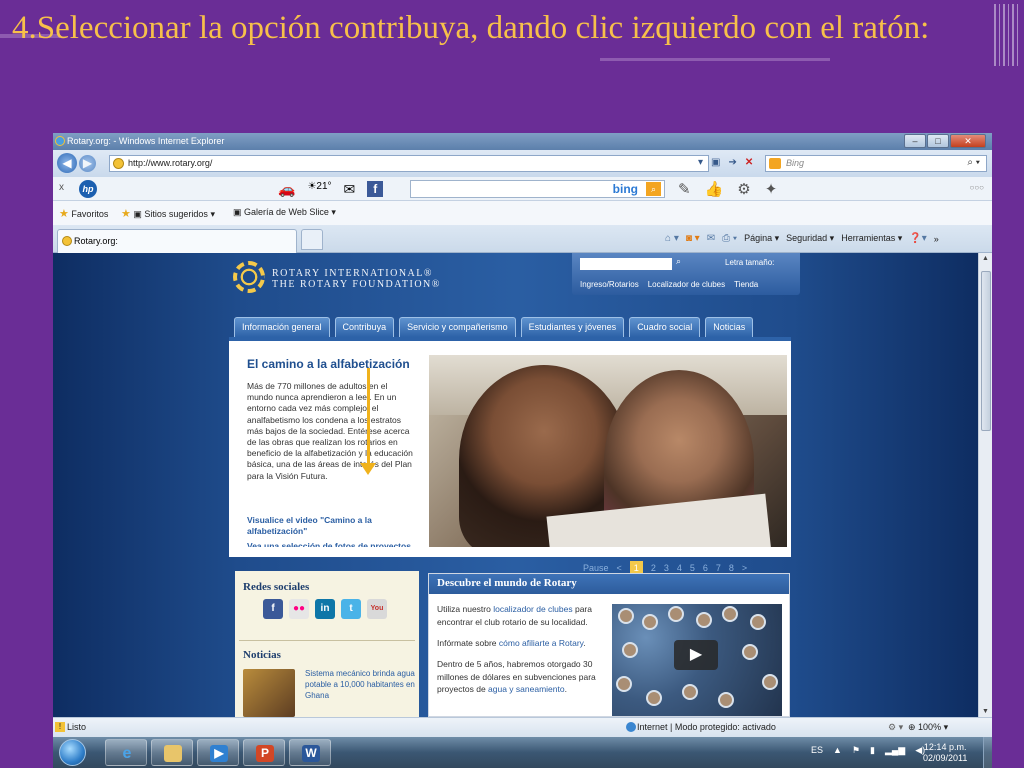 The width and height of the screenshot is (1024, 768). I want to click on pause-button: Pause, so click(596, 568).